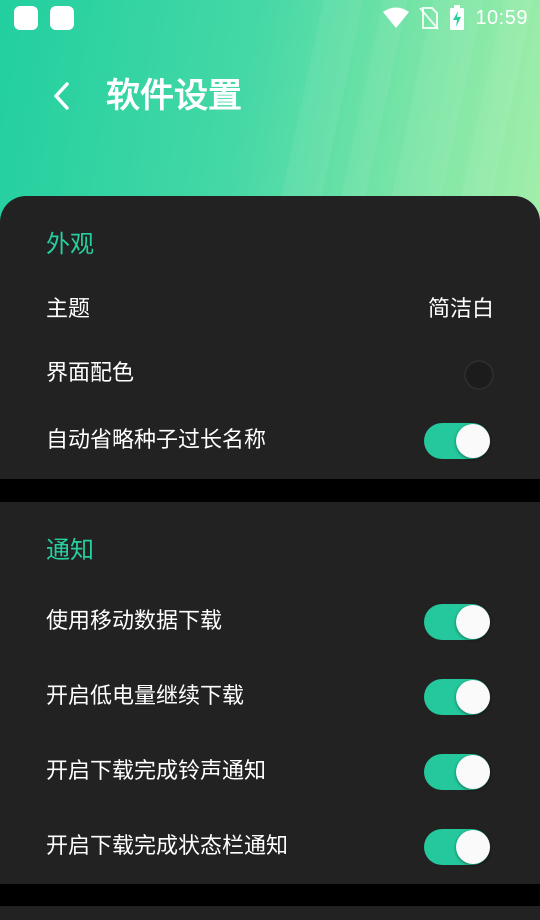  I want to click on section-title-notifications: 通知, so click(70, 550).